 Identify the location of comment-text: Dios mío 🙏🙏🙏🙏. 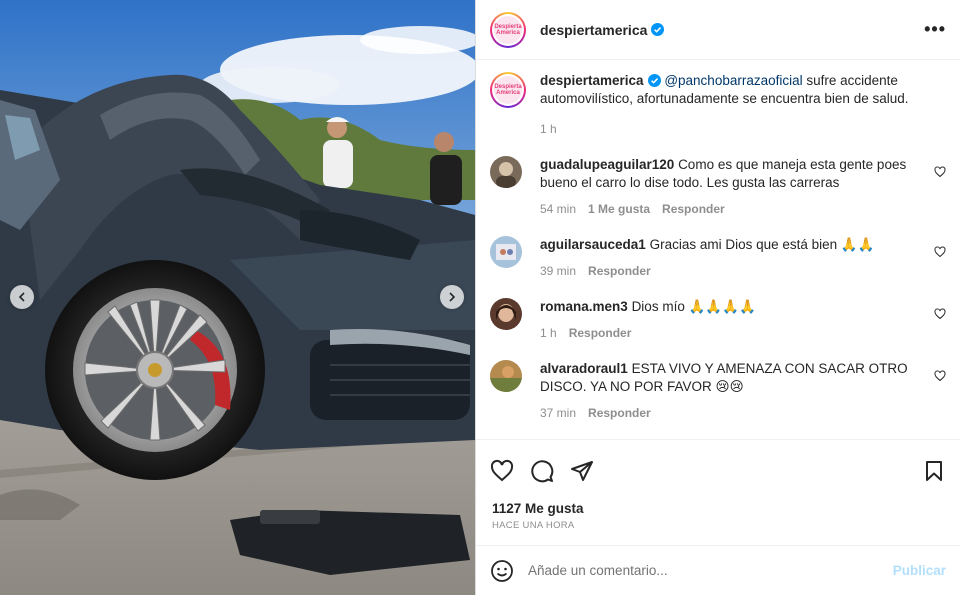
(693, 306).